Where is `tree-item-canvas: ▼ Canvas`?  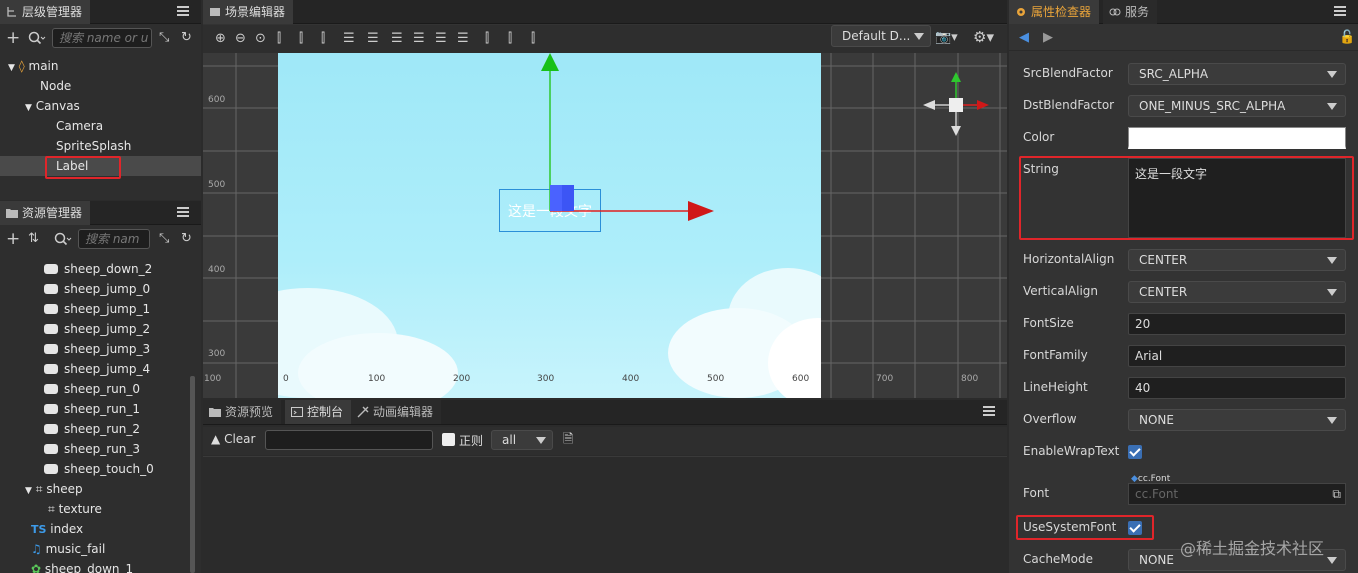 tree-item-canvas: ▼ Canvas is located at coordinates (52, 106).